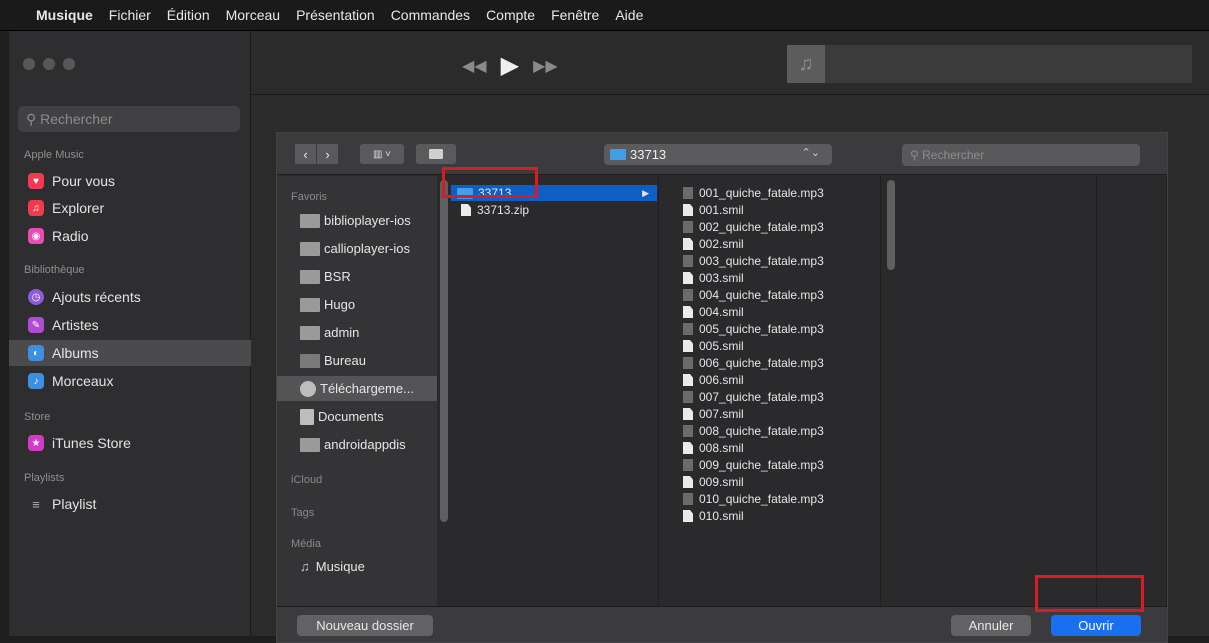  What do you see at coordinates (753, 261) in the screenshot?
I see `list-item: 003_quiche_fatale.mp3` at bounding box center [753, 261].